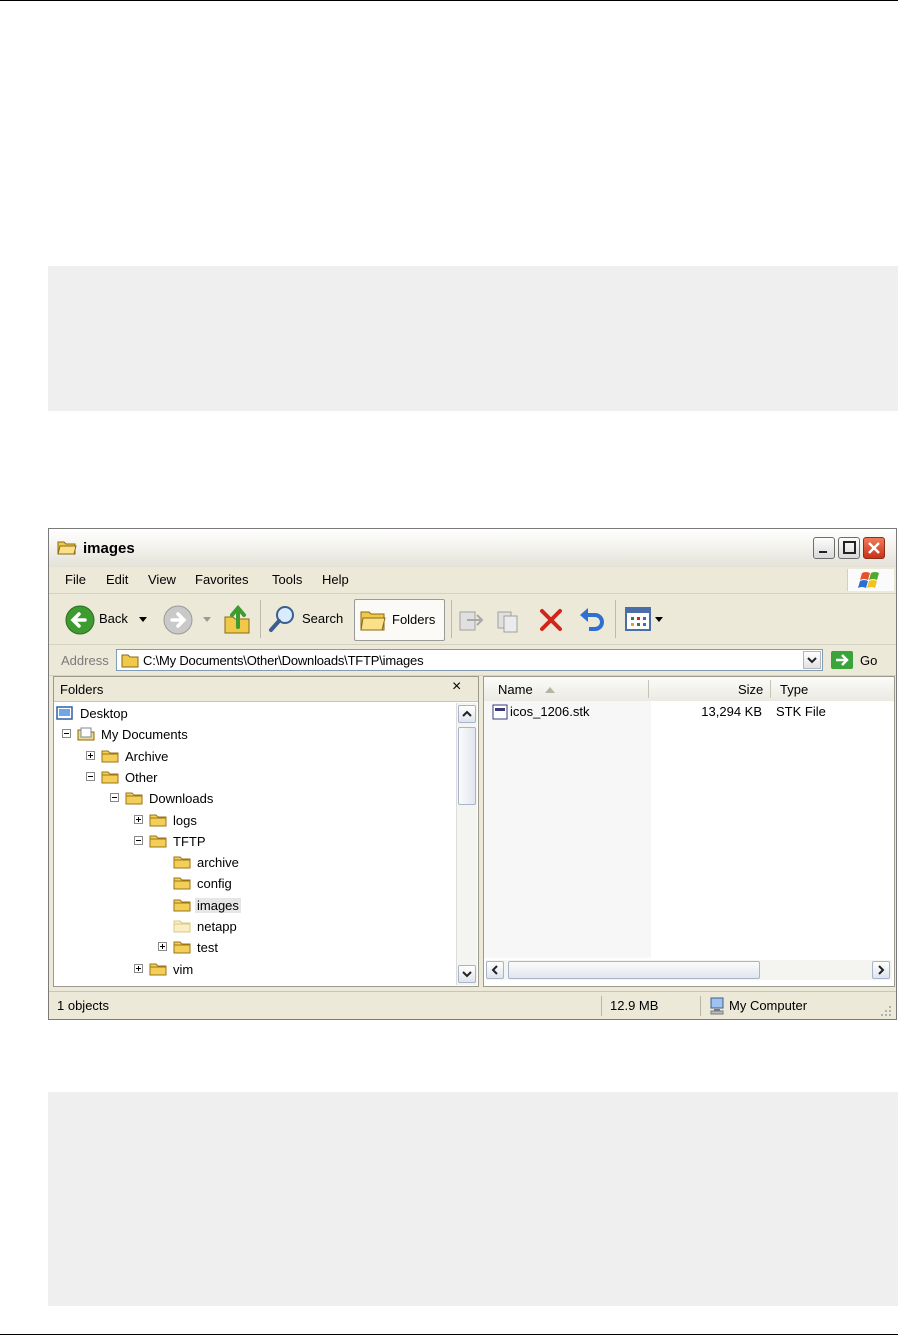 The height and width of the screenshot is (1336, 898). I want to click on close-button, so click(874, 548).